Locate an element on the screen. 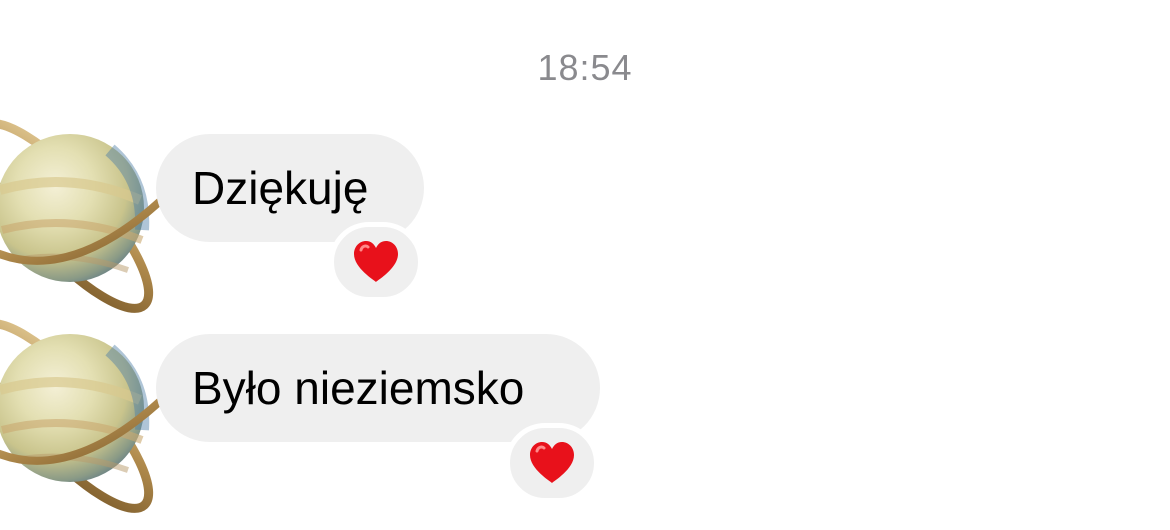  message-timestamp: 18:54 is located at coordinates (585, 67).